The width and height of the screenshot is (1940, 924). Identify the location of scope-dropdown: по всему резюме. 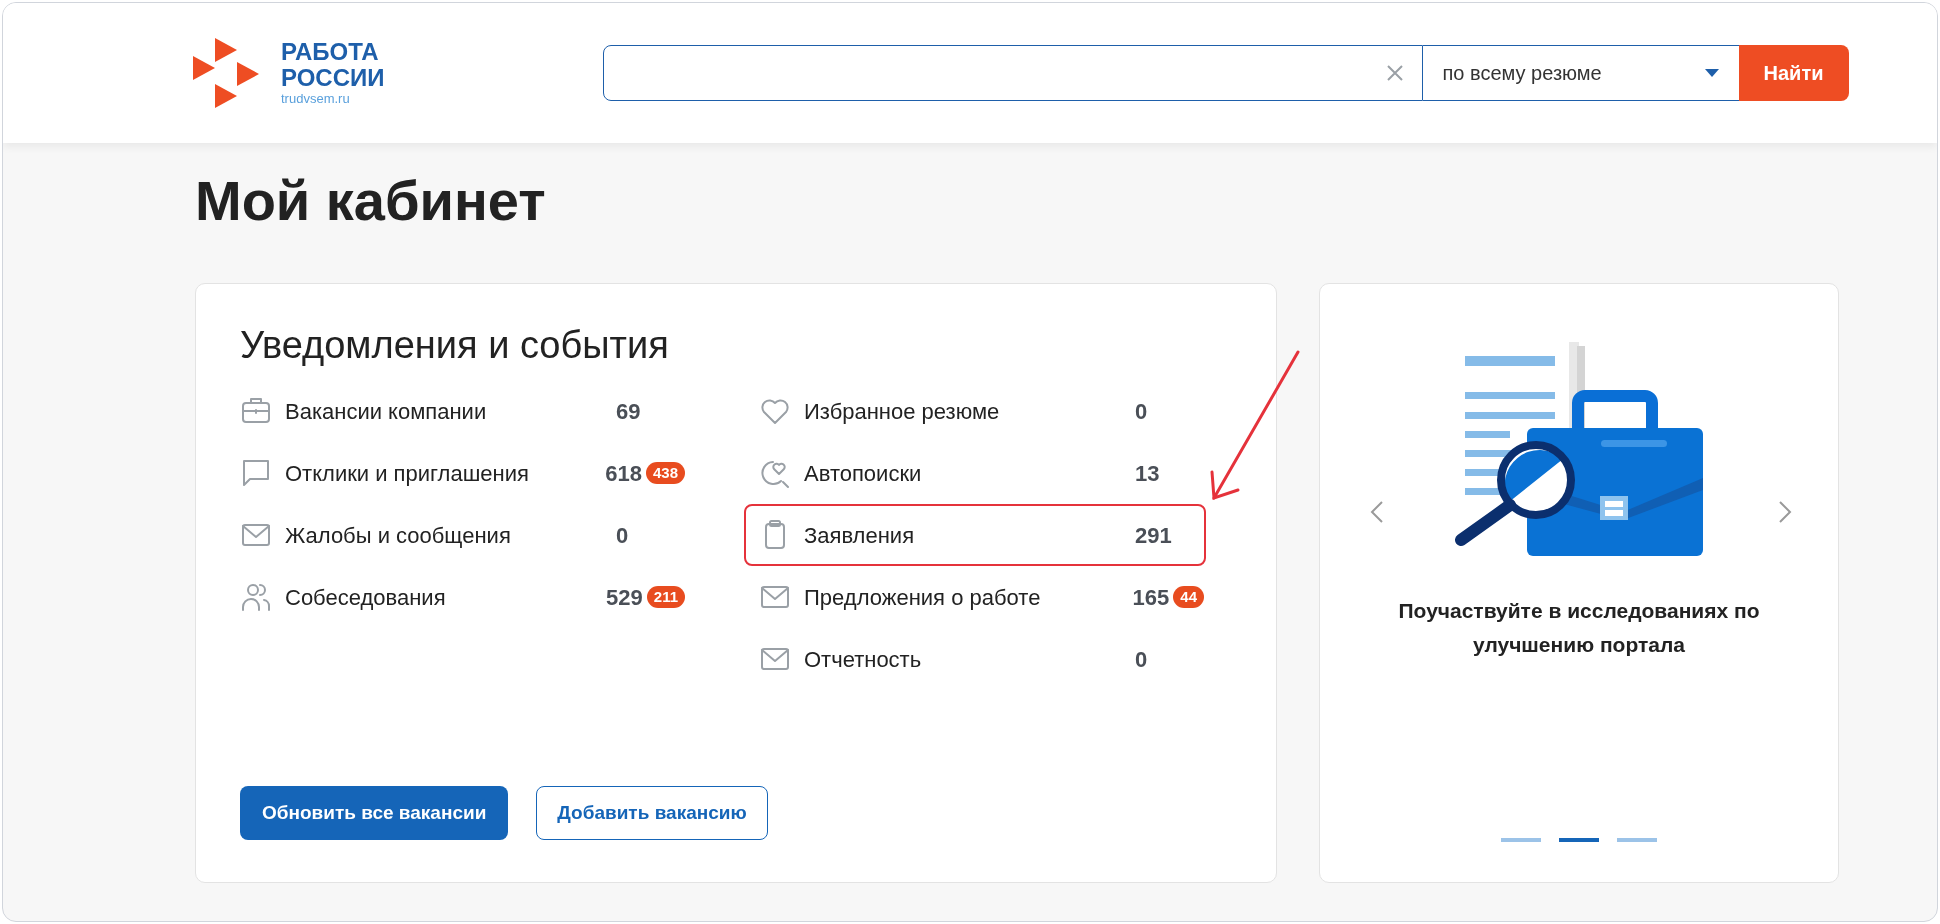
(1580, 73).